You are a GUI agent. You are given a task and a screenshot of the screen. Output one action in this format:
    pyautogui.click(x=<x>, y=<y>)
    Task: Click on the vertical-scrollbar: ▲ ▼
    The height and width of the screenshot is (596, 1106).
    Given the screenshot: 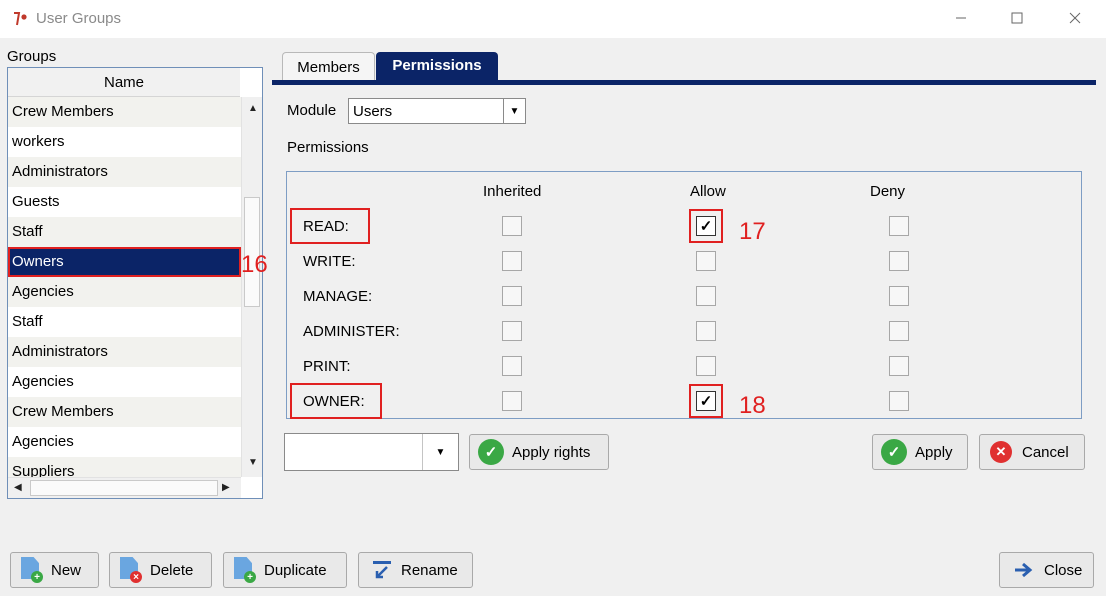 What is the action you would take?
    pyautogui.click(x=251, y=287)
    